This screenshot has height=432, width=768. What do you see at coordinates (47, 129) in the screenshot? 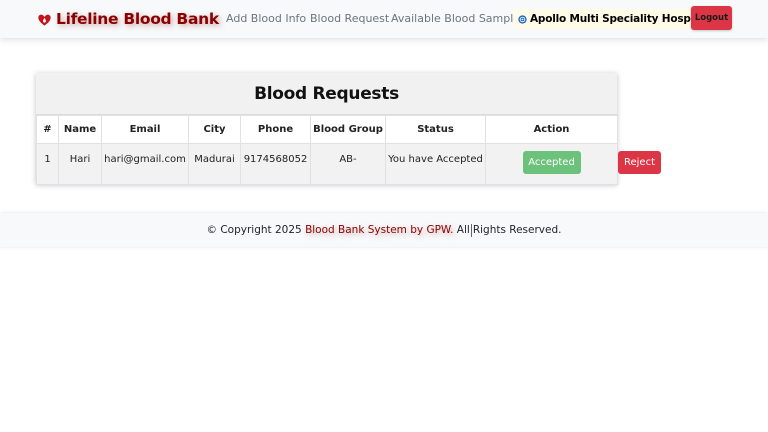
I see `column-header-index: #` at bounding box center [47, 129].